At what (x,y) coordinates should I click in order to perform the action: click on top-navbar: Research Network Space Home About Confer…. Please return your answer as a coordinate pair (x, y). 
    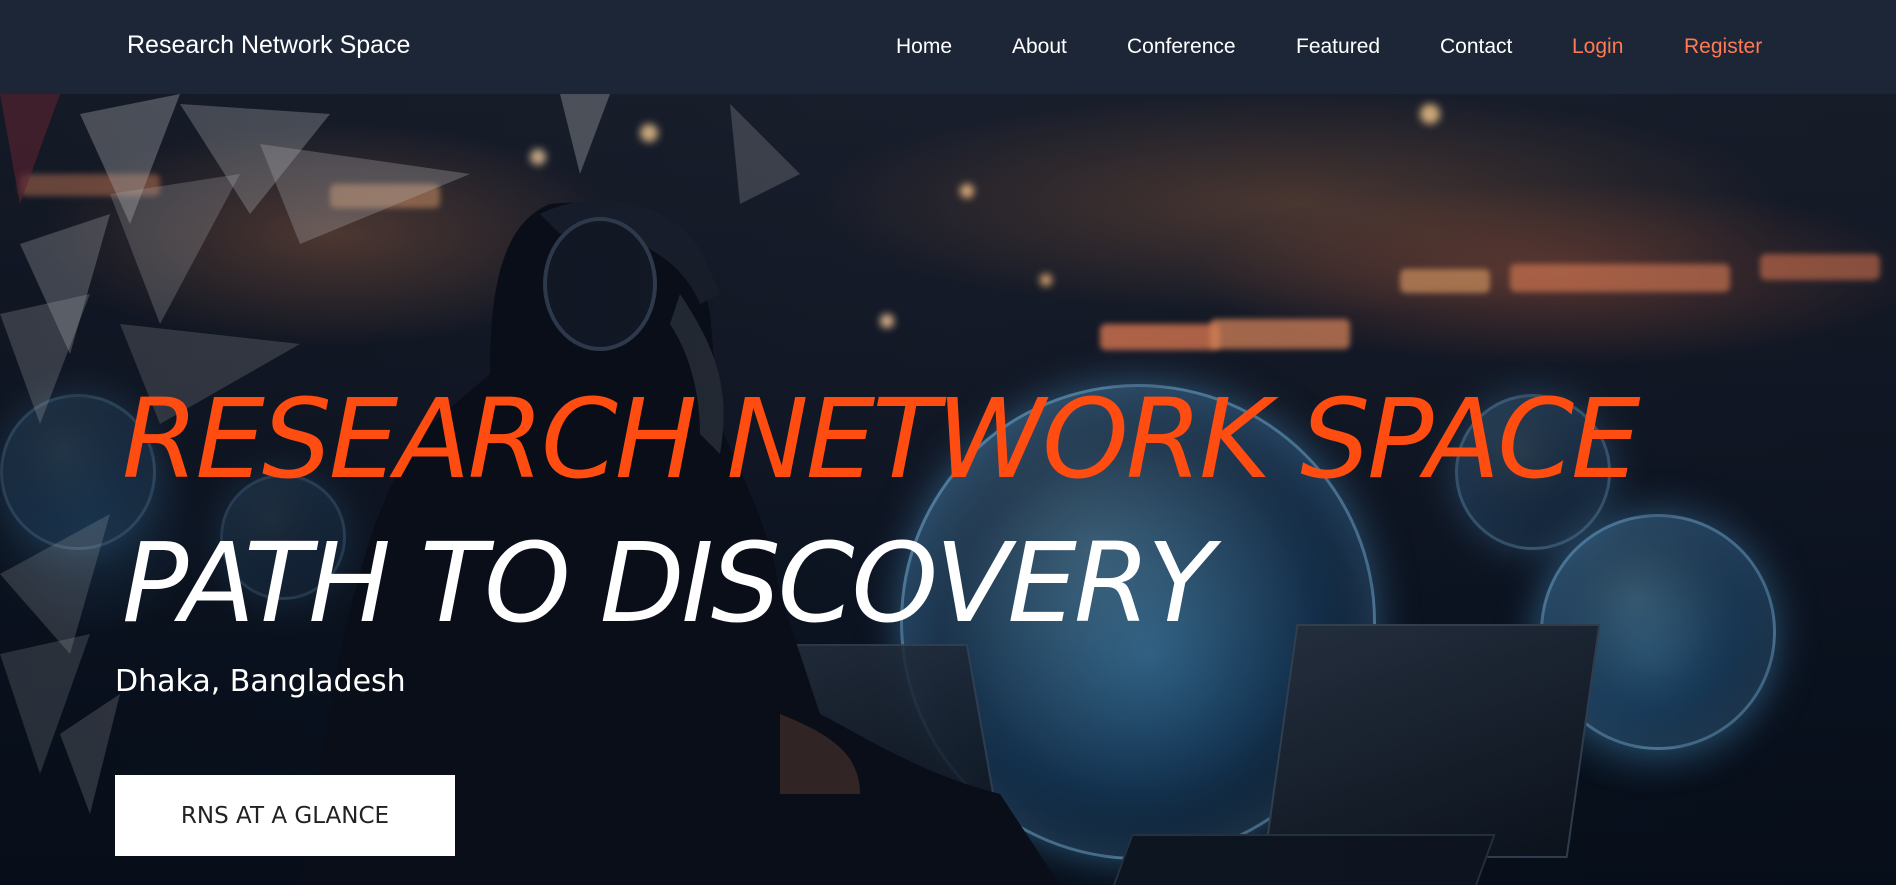
    Looking at the image, I should click on (948, 47).